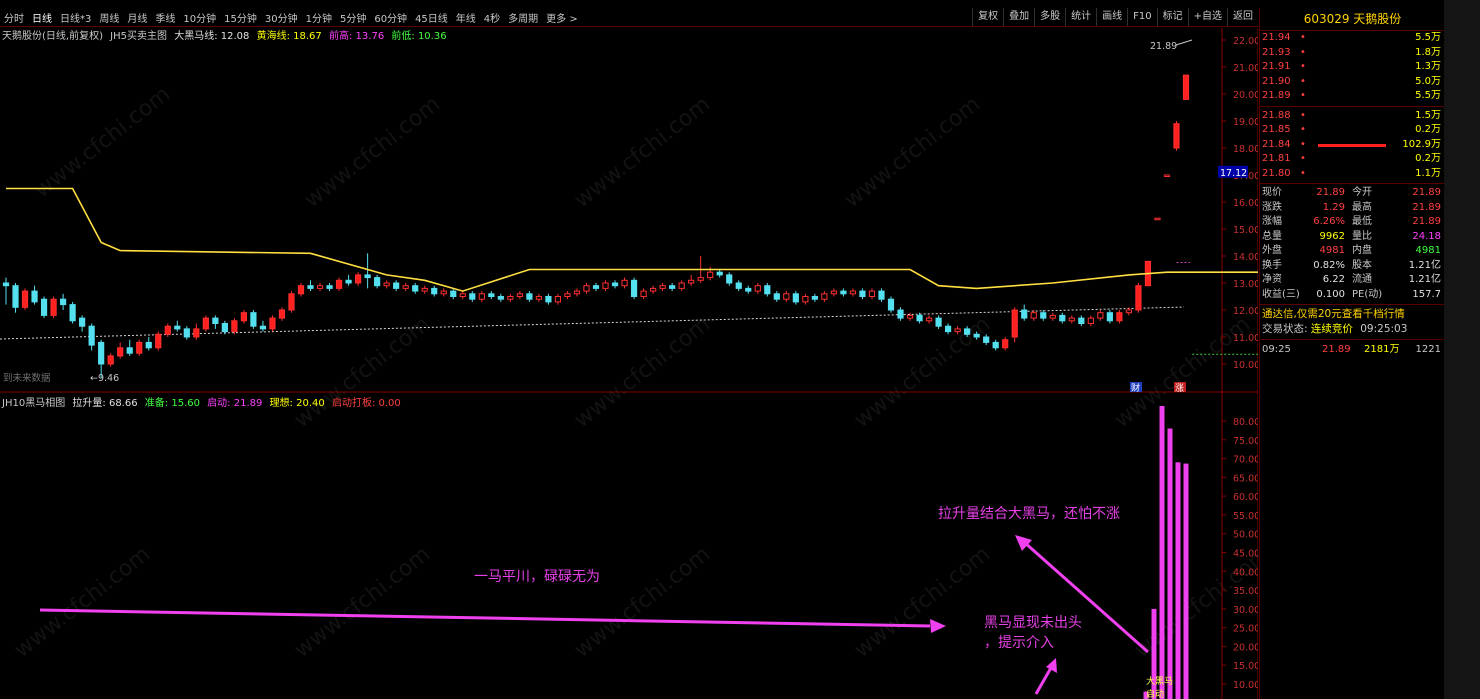 This screenshot has width=1480, height=699. What do you see at coordinates (1186, 581) in the screenshot?
I see `lsl-bar` at bounding box center [1186, 581].